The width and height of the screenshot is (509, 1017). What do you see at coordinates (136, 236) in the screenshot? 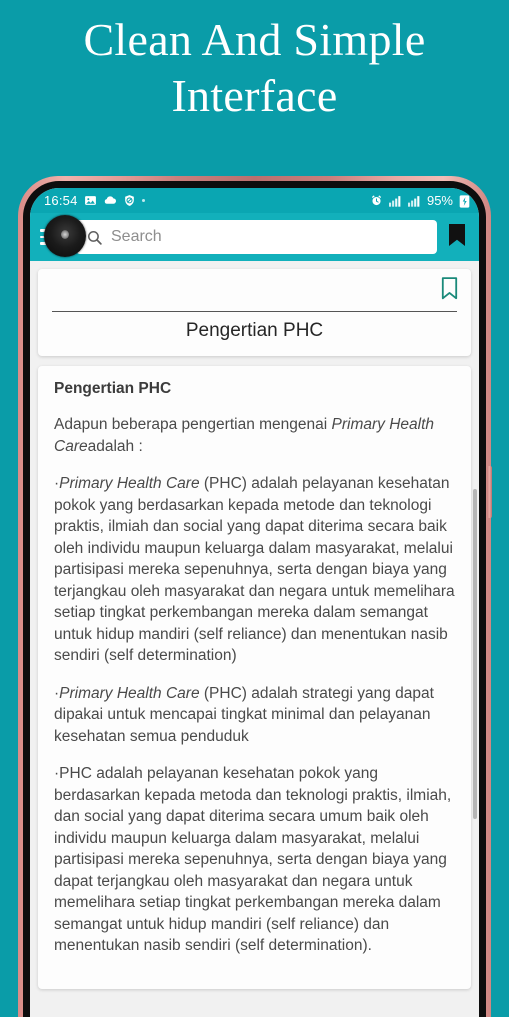
I see `search-placeholder: Search` at bounding box center [136, 236].